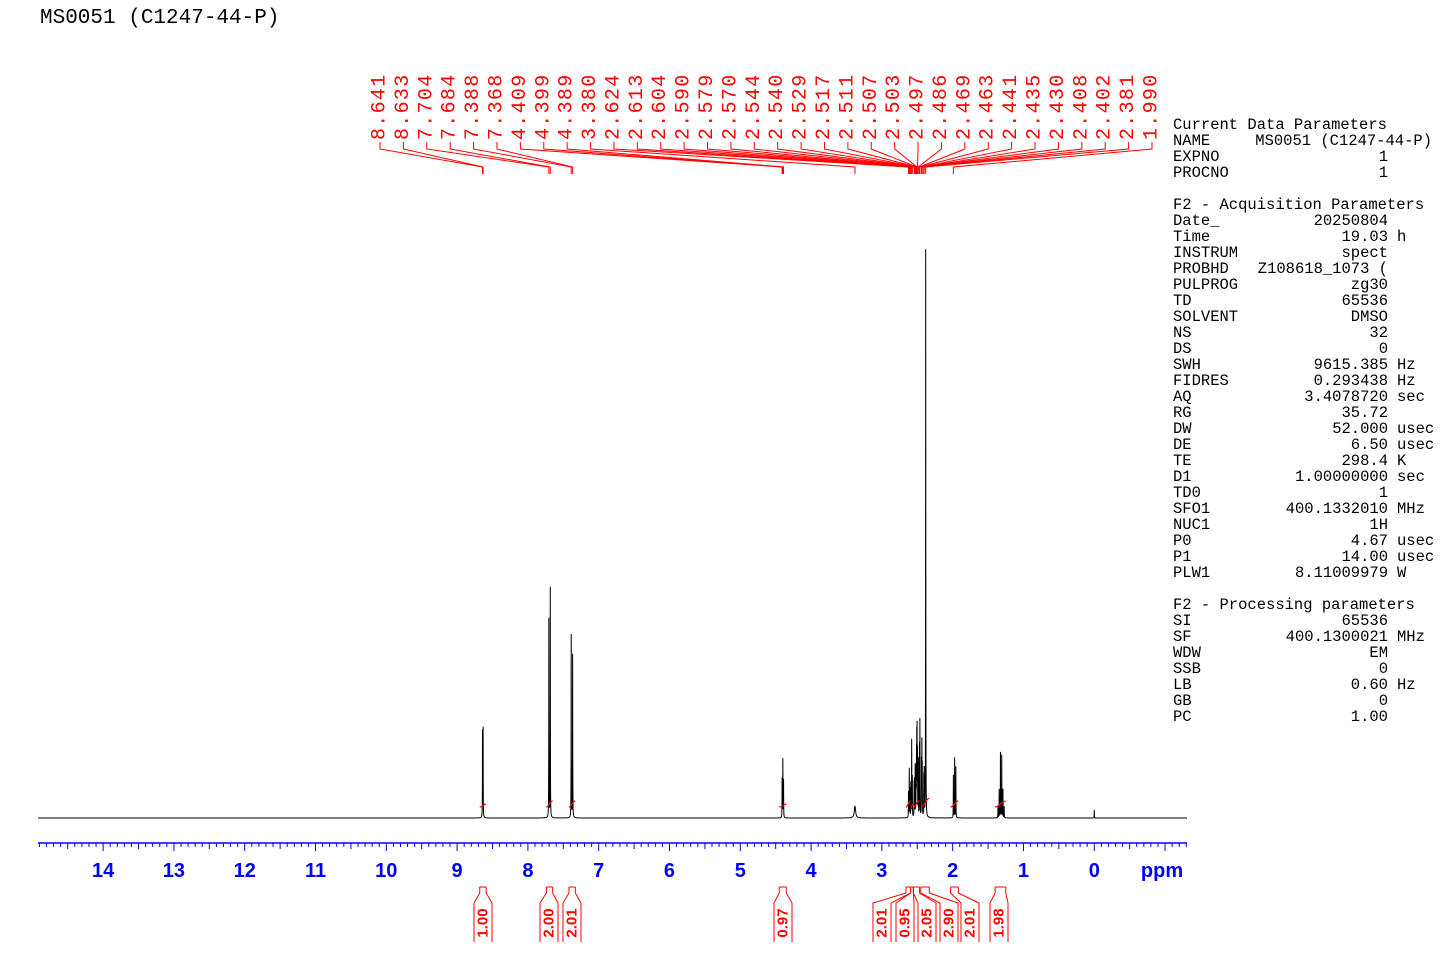  Describe the element at coordinates (1152, 106) in the screenshot. I see `peak-label: 1.990` at that location.